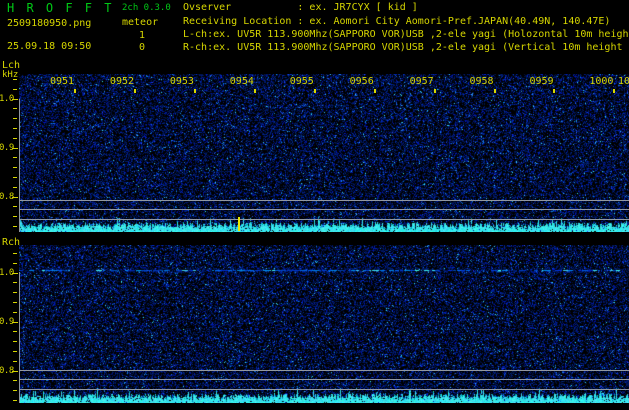 Image resolution: width=629 pixels, height=410 pixels. What do you see at coordinates (300, 7) in the screenshot?
I see `observer-info: Ovserver : ex. JR7CYX [ kid ]` at bounding box center [300, 7].